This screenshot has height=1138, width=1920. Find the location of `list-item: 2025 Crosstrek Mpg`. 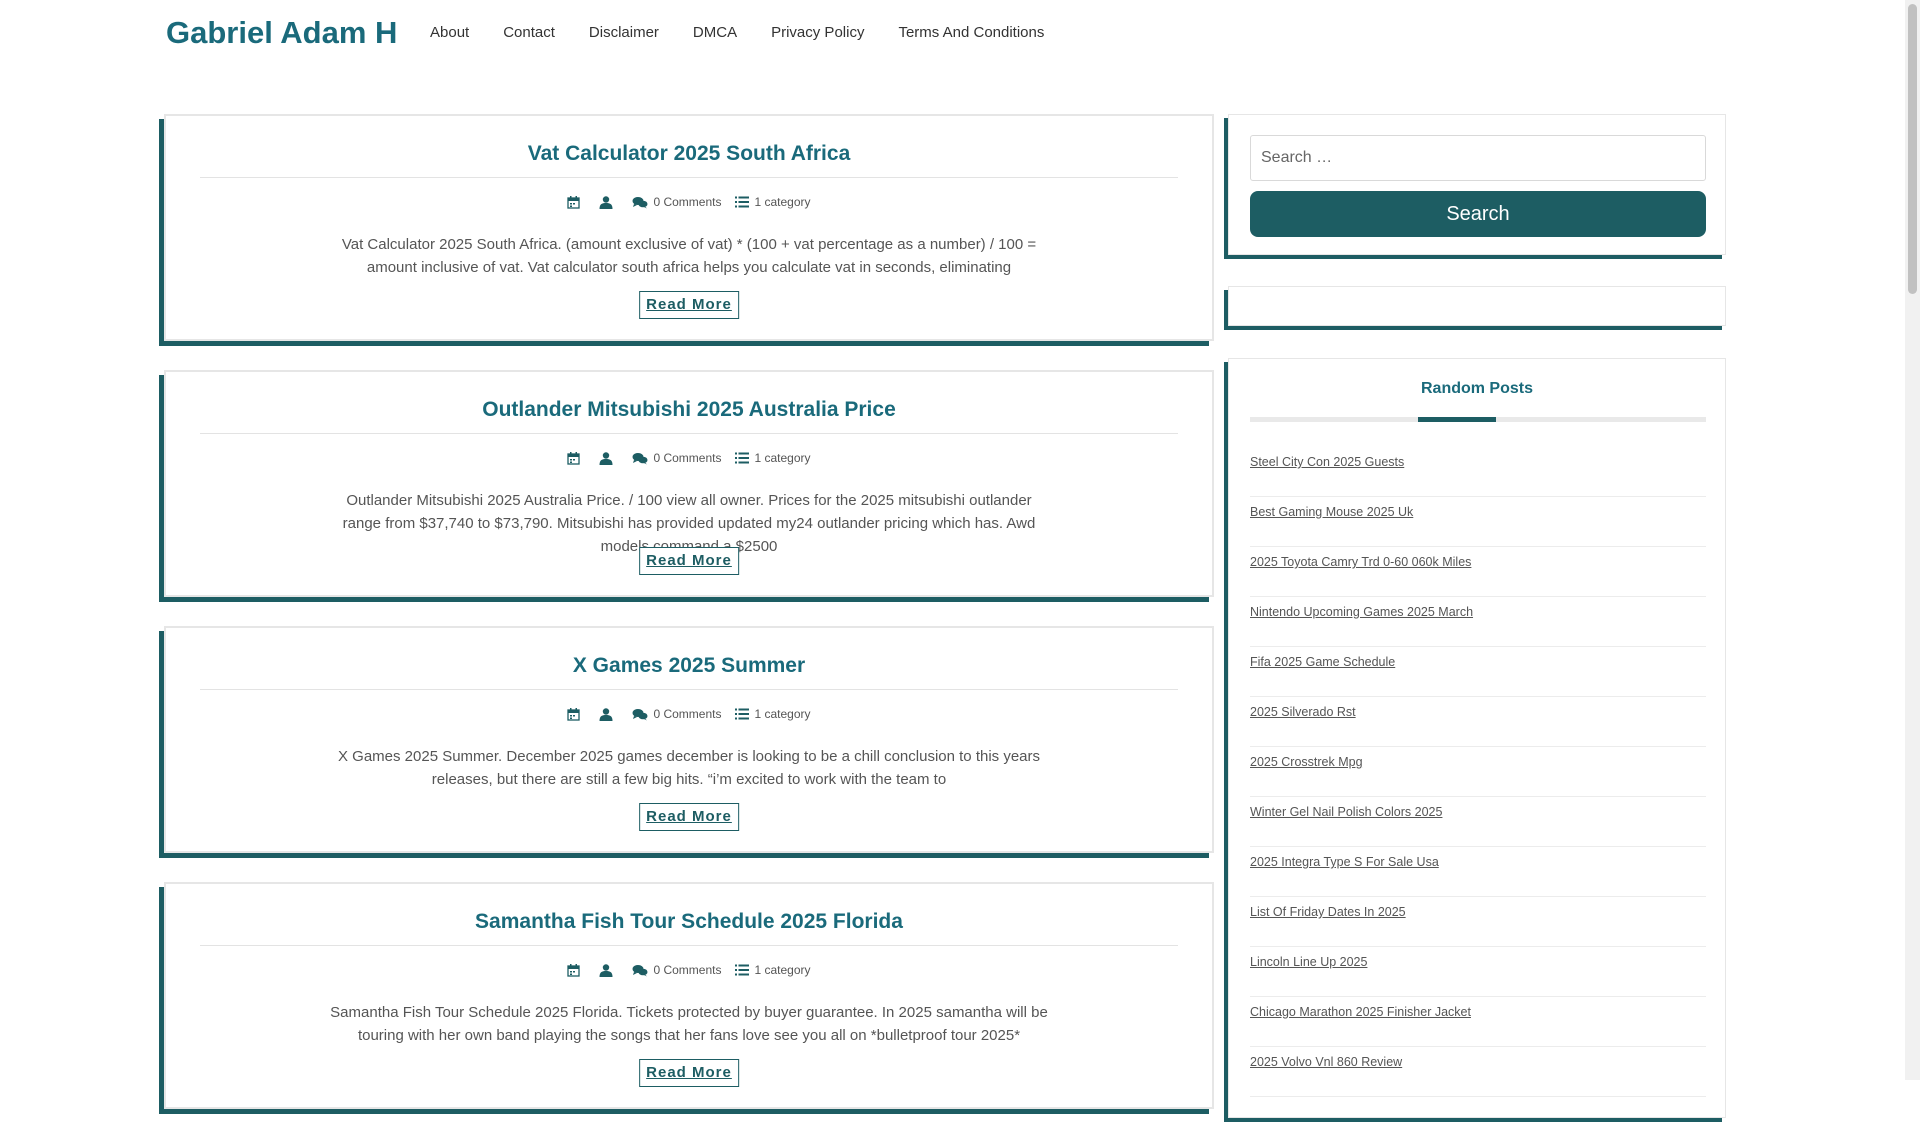

list-item: 2025 Crosstrek Mpg is located at coordinates (1478, 772).